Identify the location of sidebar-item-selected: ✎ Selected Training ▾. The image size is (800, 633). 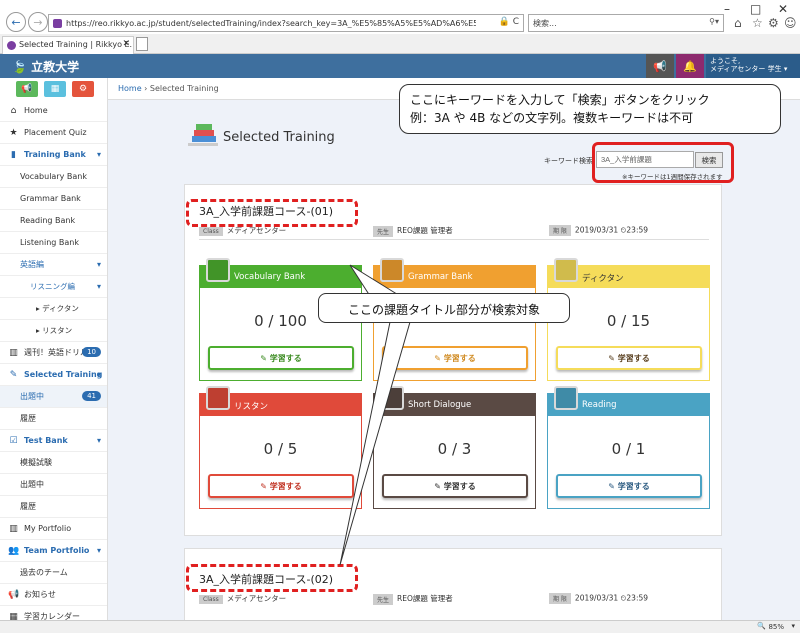
(53, 375).